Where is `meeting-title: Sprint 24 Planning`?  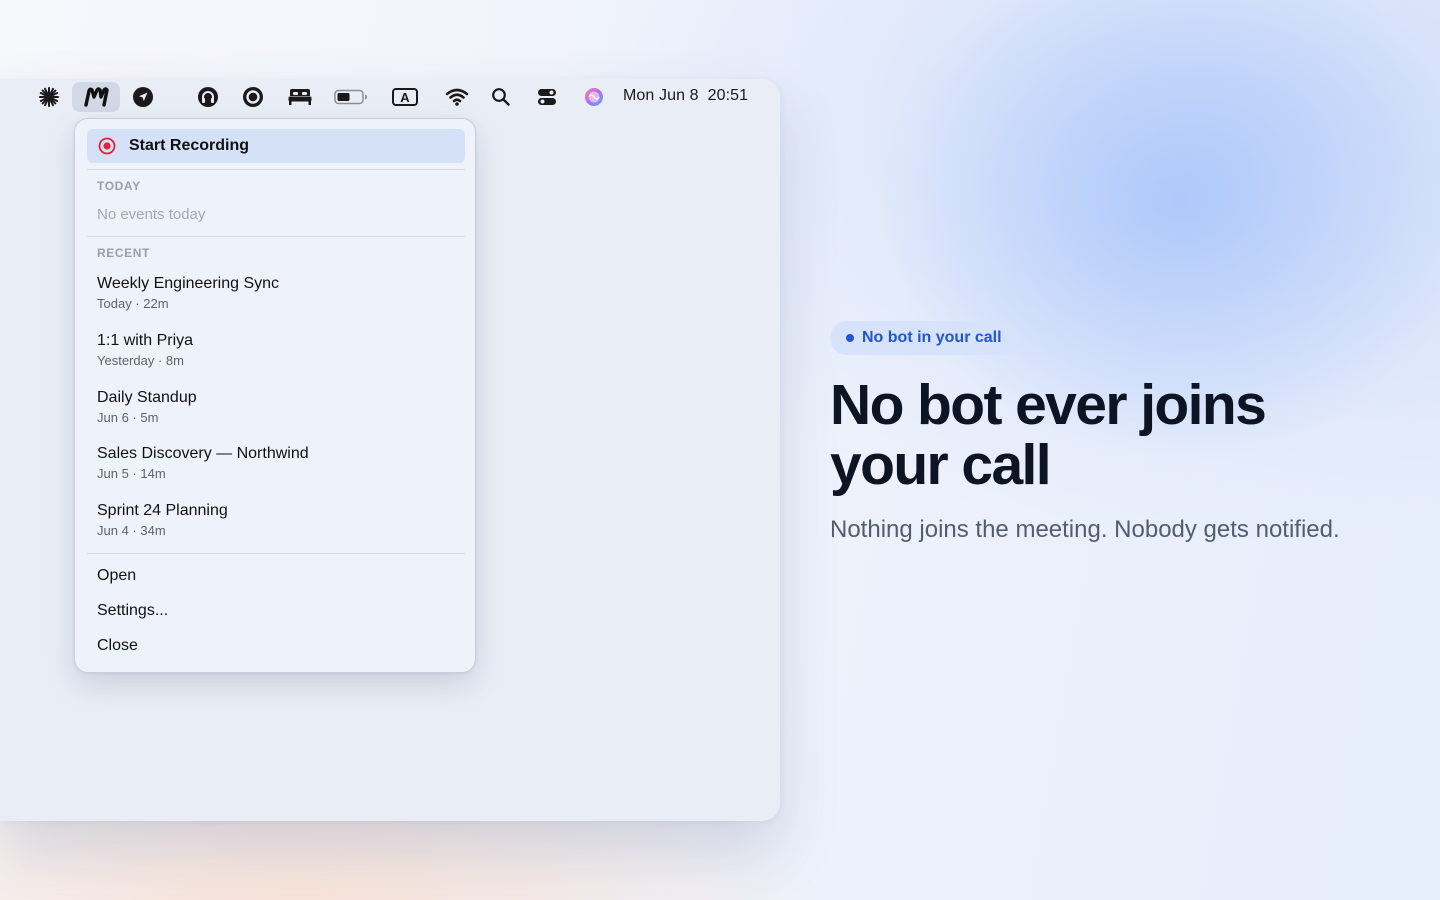
meeting-title: Sprint 24 Planning is located at coordinates (162, 510).